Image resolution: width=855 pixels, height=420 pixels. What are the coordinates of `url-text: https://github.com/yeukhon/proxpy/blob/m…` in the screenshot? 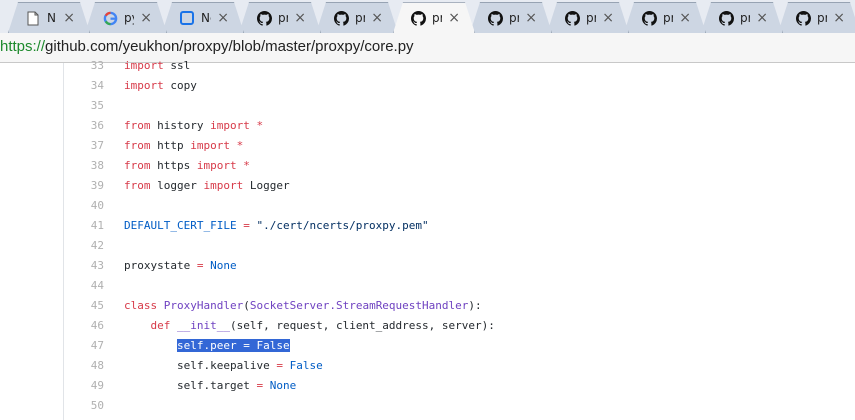 It's located at (207, 46).